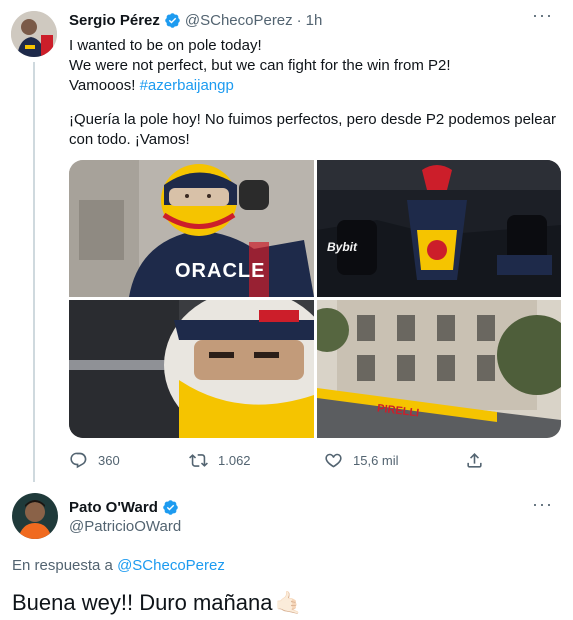  I want to click on replying-to-link: @SChecoPerez, so click(171, 565).